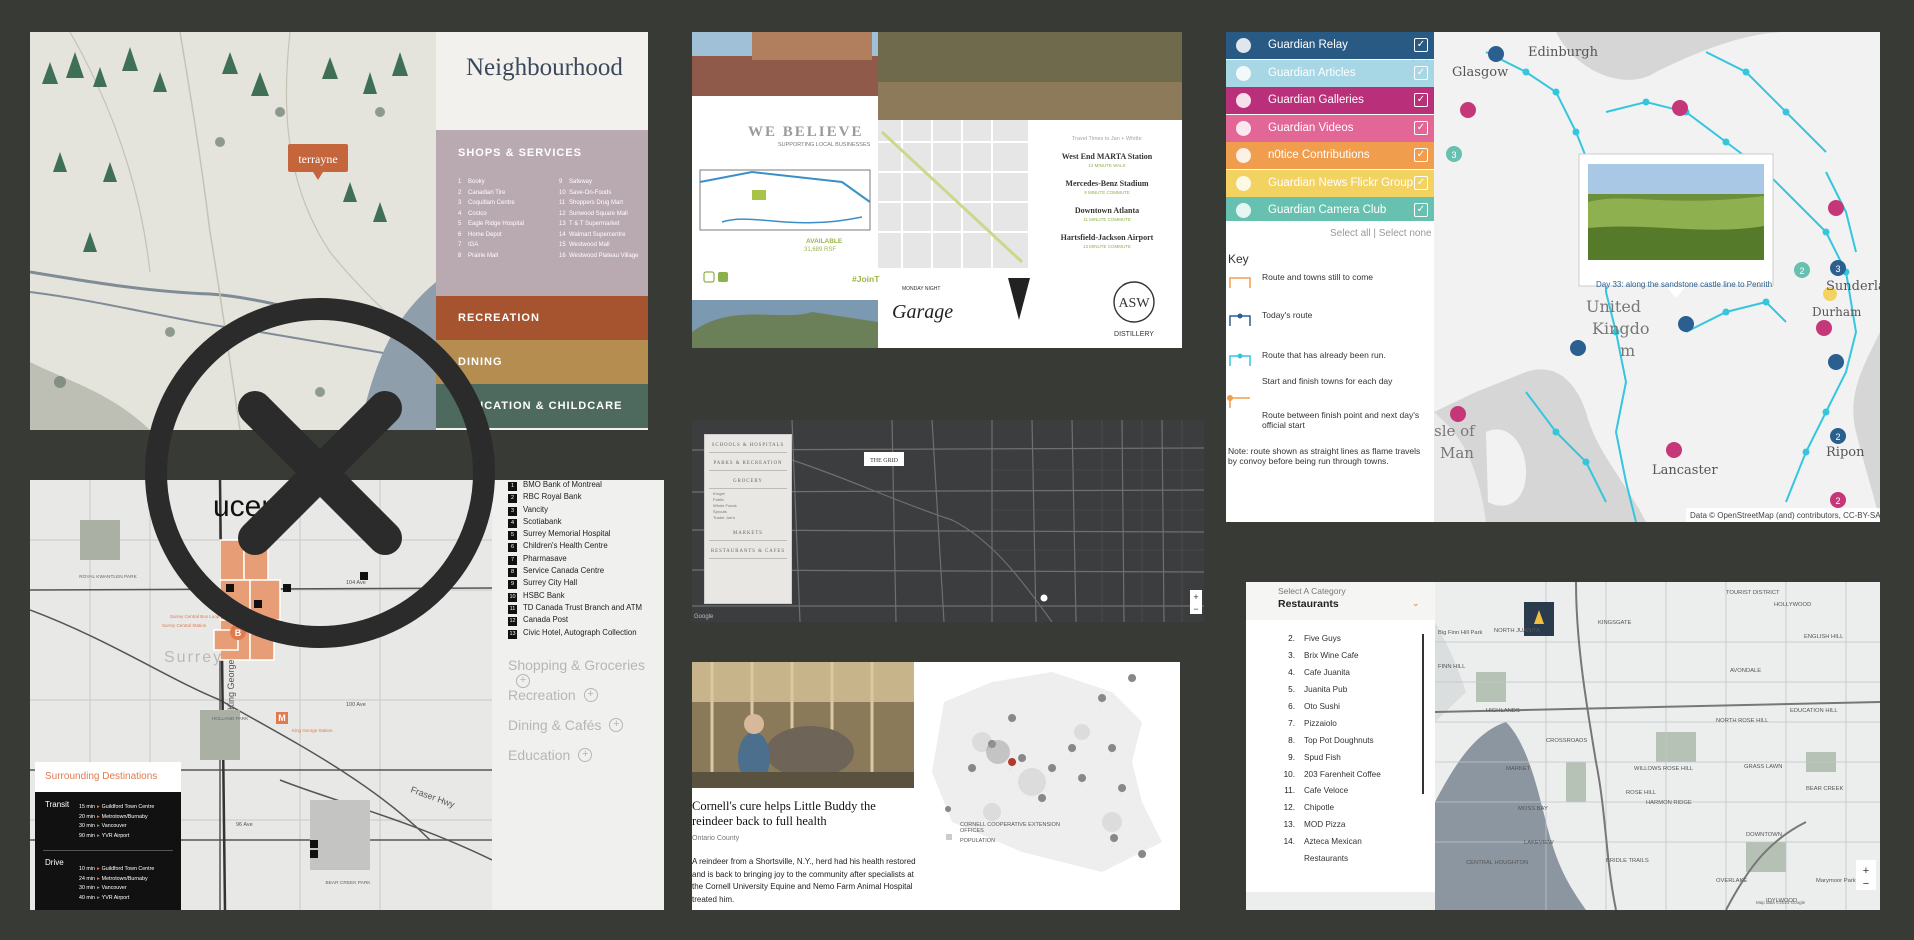 The height and width of the screenshot is (940, 1914). What do you see at coordinates (57, 804) in the screenshot?
I see `transit-label: Transit` at bounding box center [57, 804].